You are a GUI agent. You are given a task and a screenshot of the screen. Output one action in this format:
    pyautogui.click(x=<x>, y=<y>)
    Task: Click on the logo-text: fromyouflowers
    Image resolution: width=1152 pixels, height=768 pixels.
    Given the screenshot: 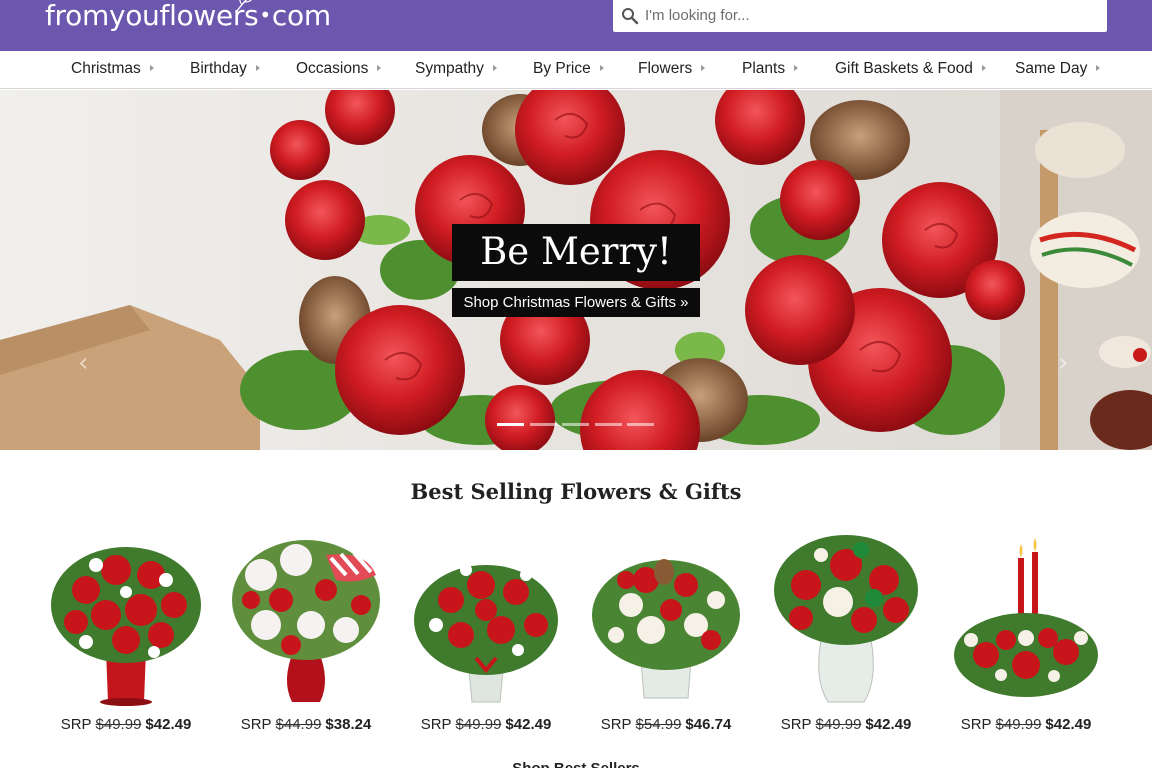 What is the action you would take?
    pyautogui.click(x=152, y=16)
    